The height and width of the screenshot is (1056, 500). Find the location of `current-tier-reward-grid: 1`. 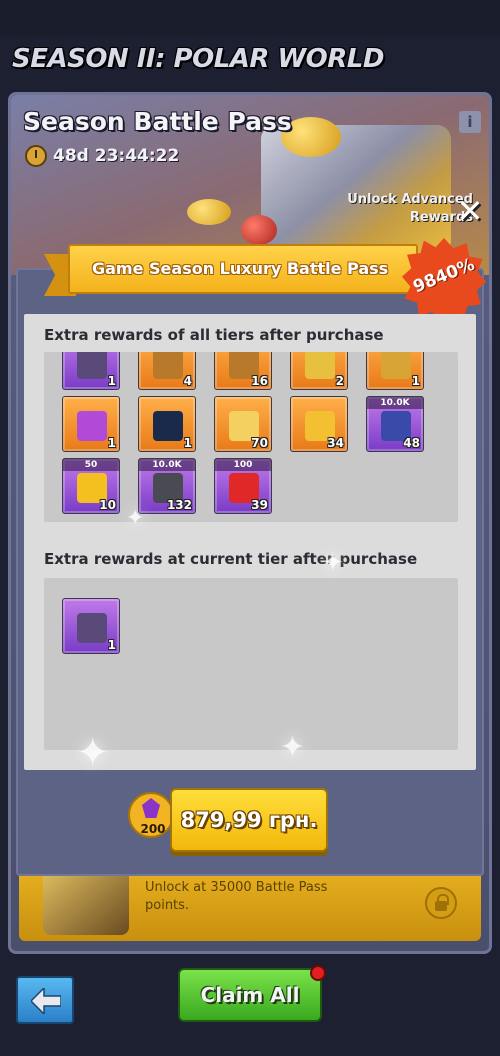

current-tier-reward-grid: 1 is located at coordinates (251, 664).